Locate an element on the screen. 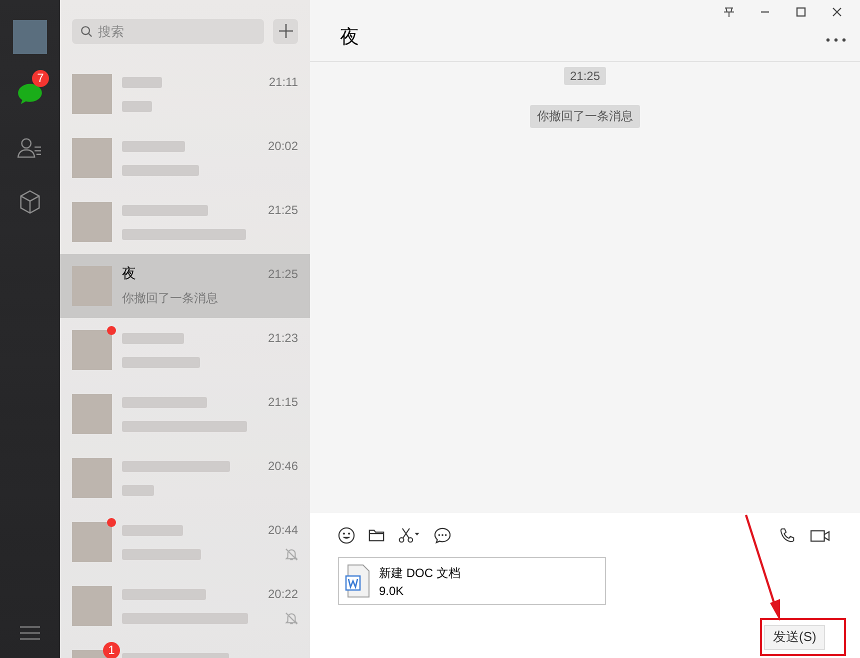 The width and height of the screenshot is (860, 658). message-time: 21:23 is located at coordinates (283, 338).